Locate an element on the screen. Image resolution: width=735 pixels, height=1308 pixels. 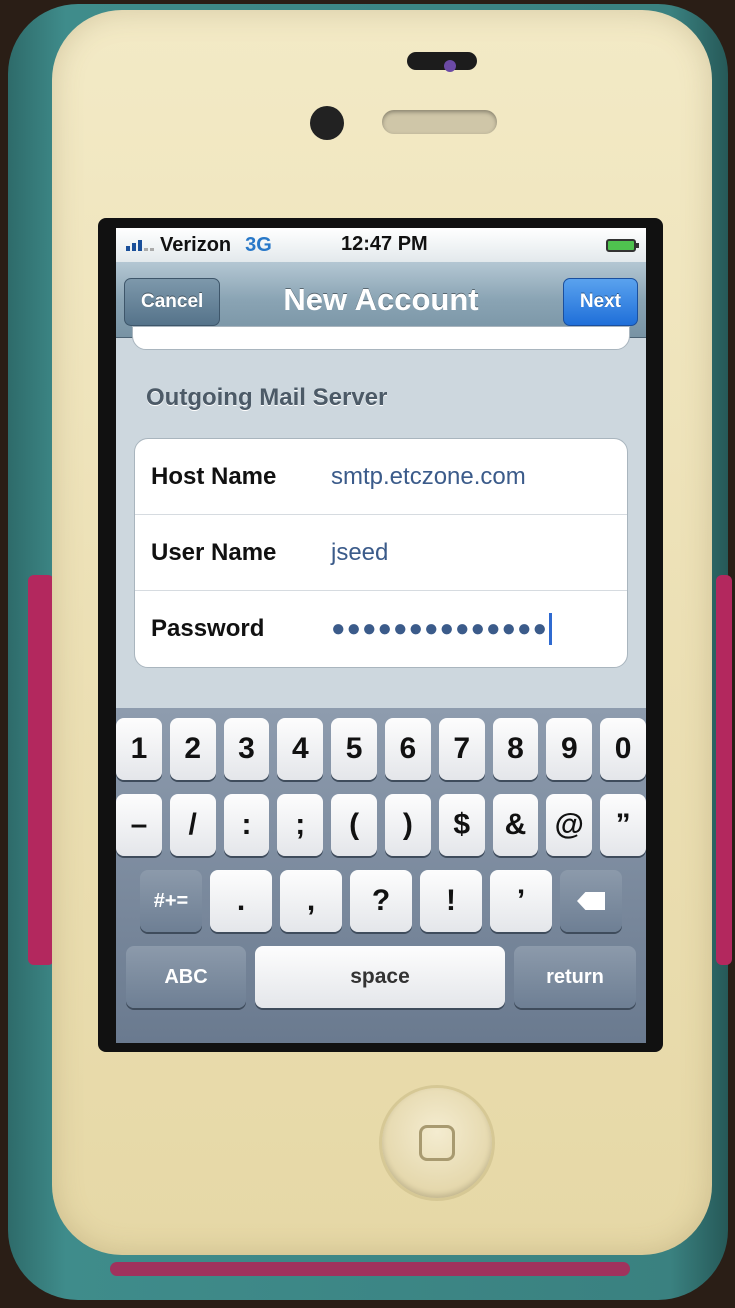
case-trim-bottom is located at coordinates (370, 1269).